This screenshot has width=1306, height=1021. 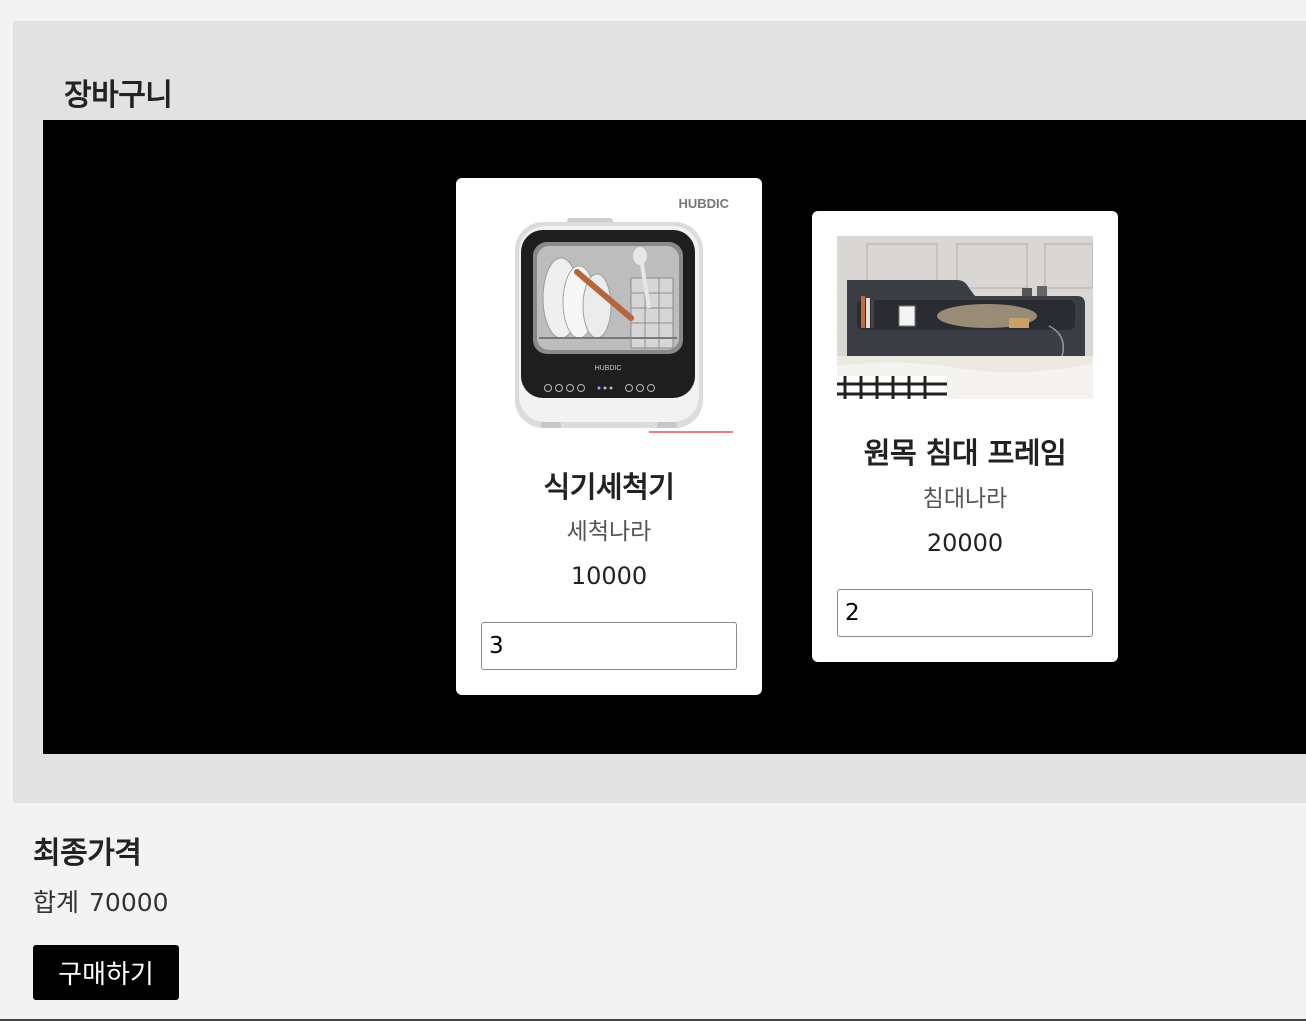 I want to click on dishwasher-product-image: HUBDIC HUBDIC, so click(x=609, y=316).